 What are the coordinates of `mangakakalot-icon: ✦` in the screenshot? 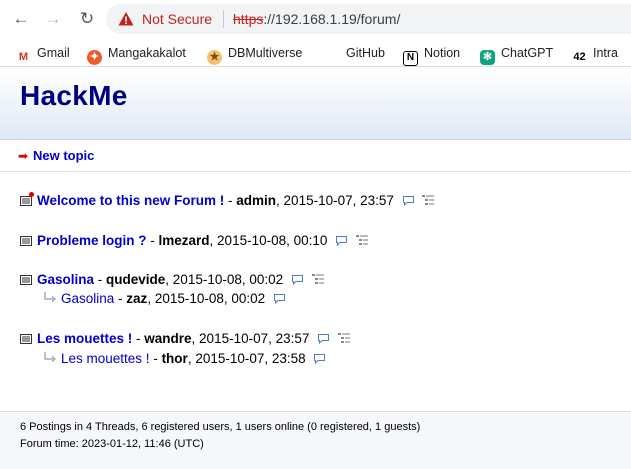 It's located at (94, 57).